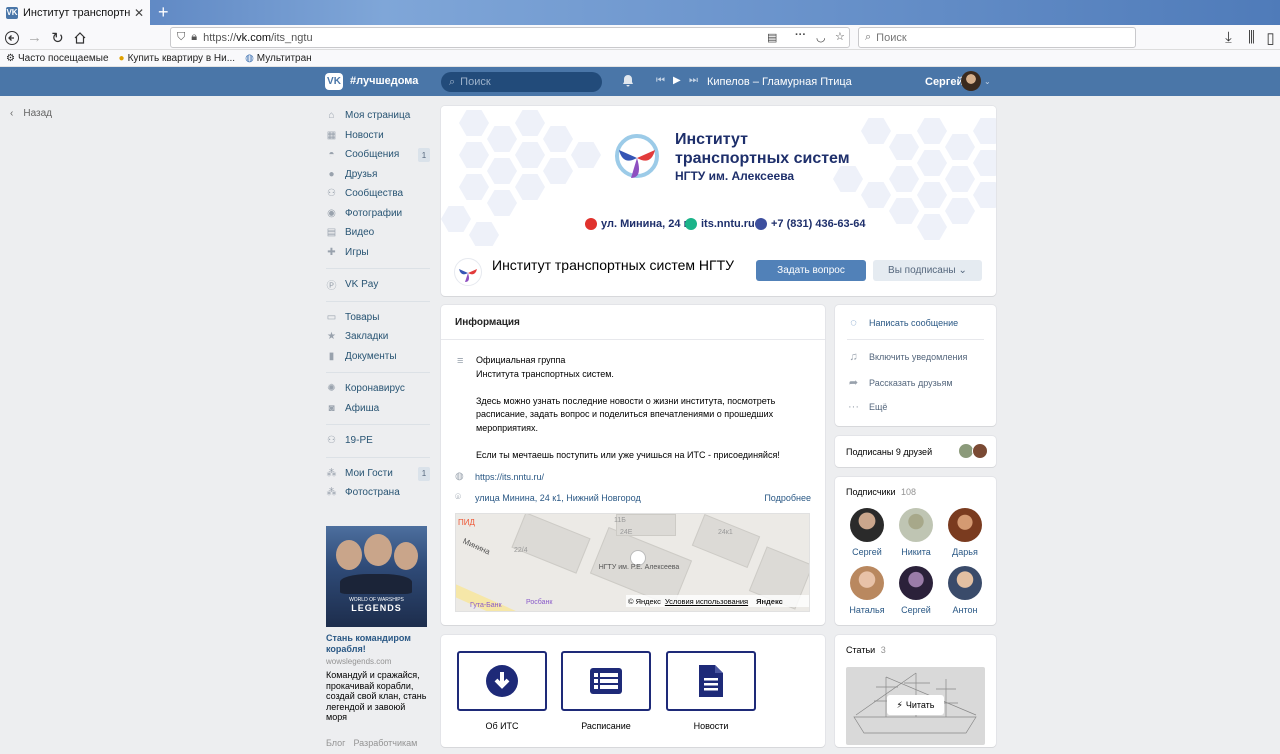  I want to click on group-avatar, so click(468, 272).